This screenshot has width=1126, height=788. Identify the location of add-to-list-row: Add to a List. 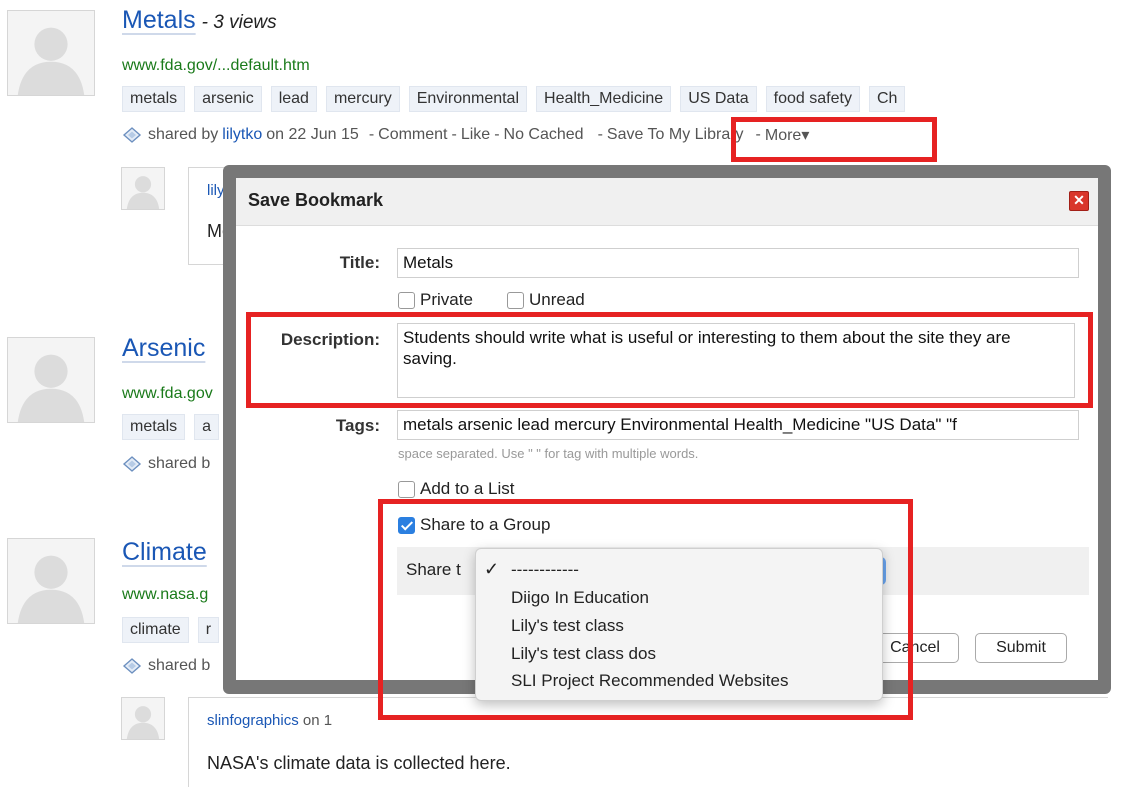
(456, 489).